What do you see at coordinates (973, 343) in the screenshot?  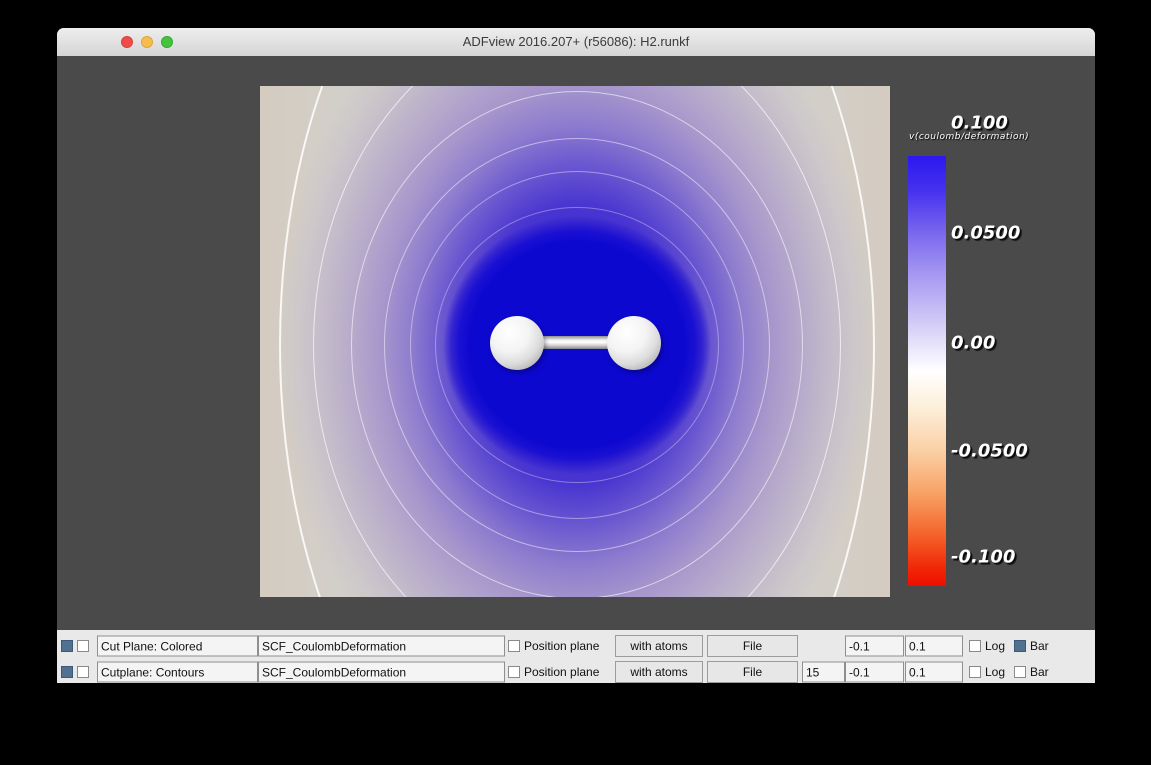 I see `legend-tick-label: 0.00` at bounding box center [973, 343].